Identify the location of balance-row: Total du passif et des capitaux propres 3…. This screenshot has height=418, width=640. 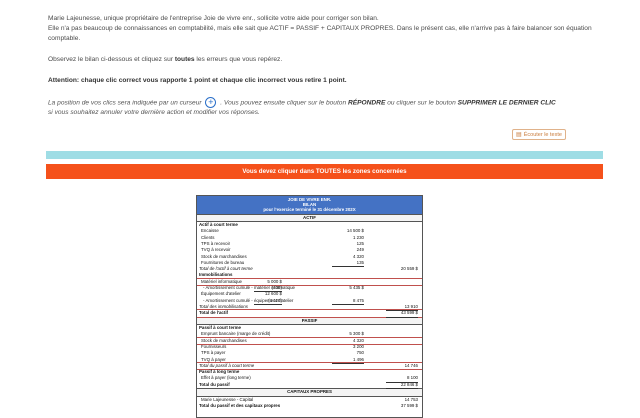
(309, 406).